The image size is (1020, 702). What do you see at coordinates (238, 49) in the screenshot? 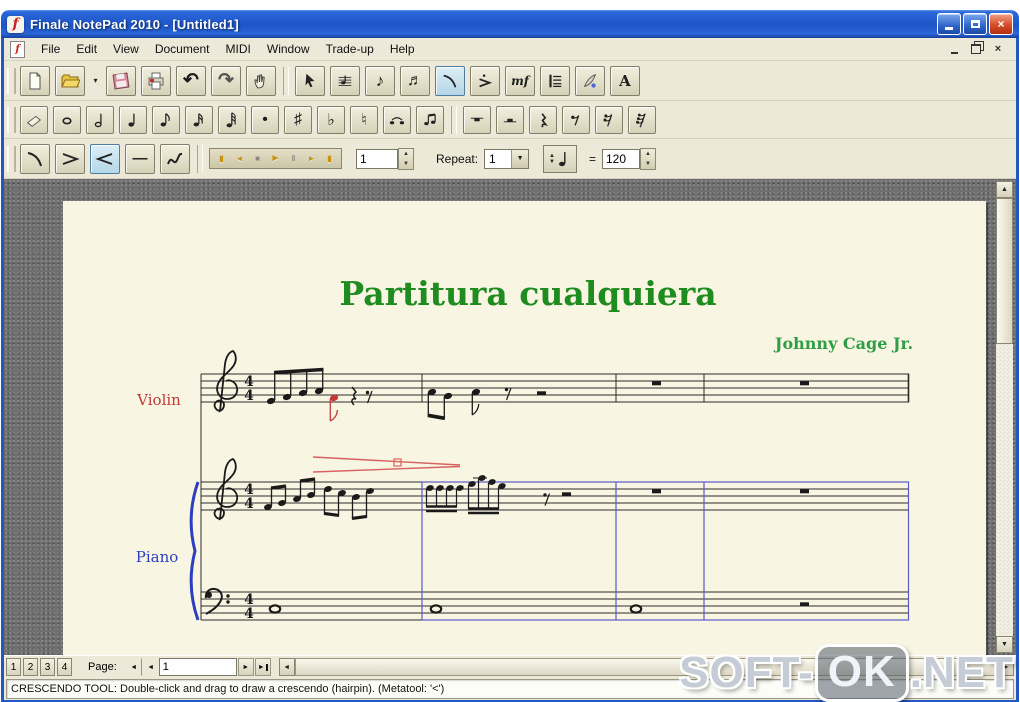
I see `menu-midi: MIDI` at bounding box center [238, 49].